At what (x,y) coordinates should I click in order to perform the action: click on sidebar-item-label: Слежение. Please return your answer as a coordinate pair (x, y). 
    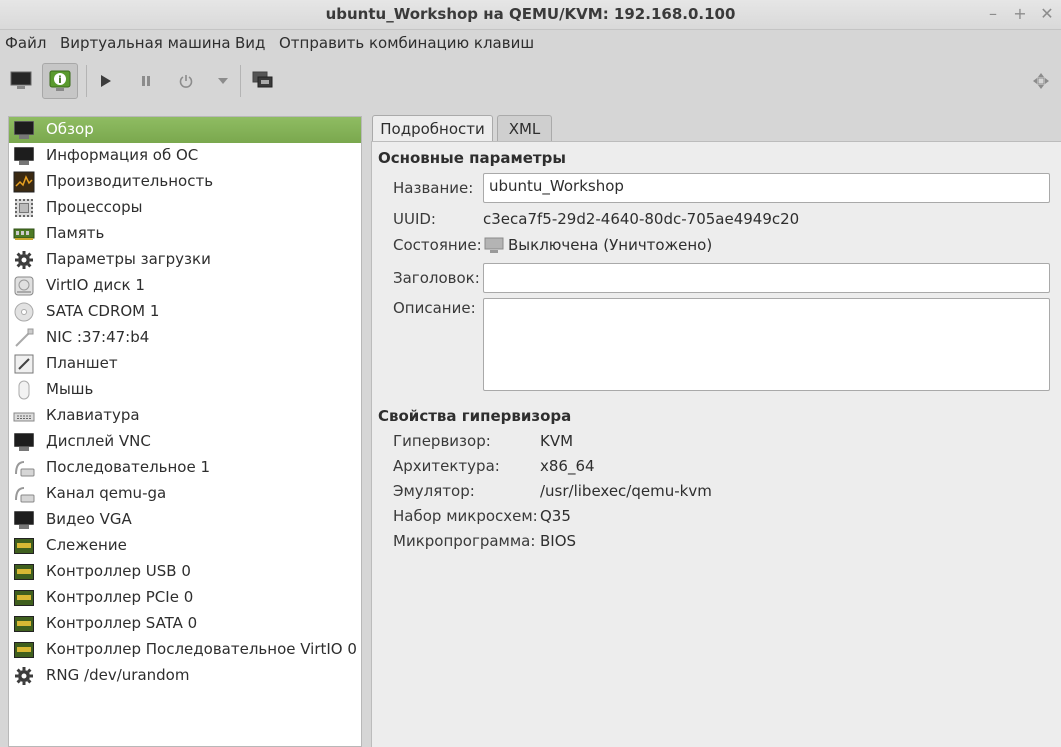
    Looking at the image, I should click on (86, 545).